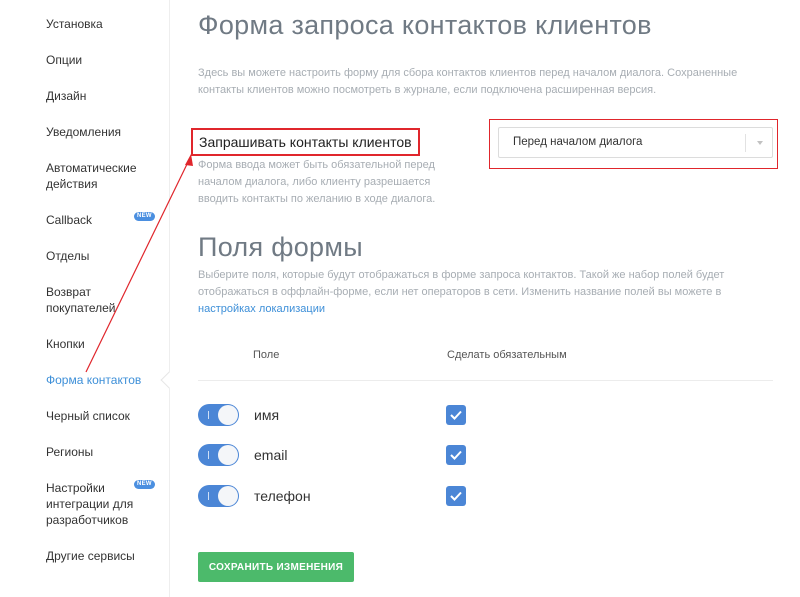 This screenshot has height=597, width=800. What do you see at coordinates (101, 256) in the screenshot?
I see `sidebar-item-departments: Отделы` at bounding box center [101, 256].